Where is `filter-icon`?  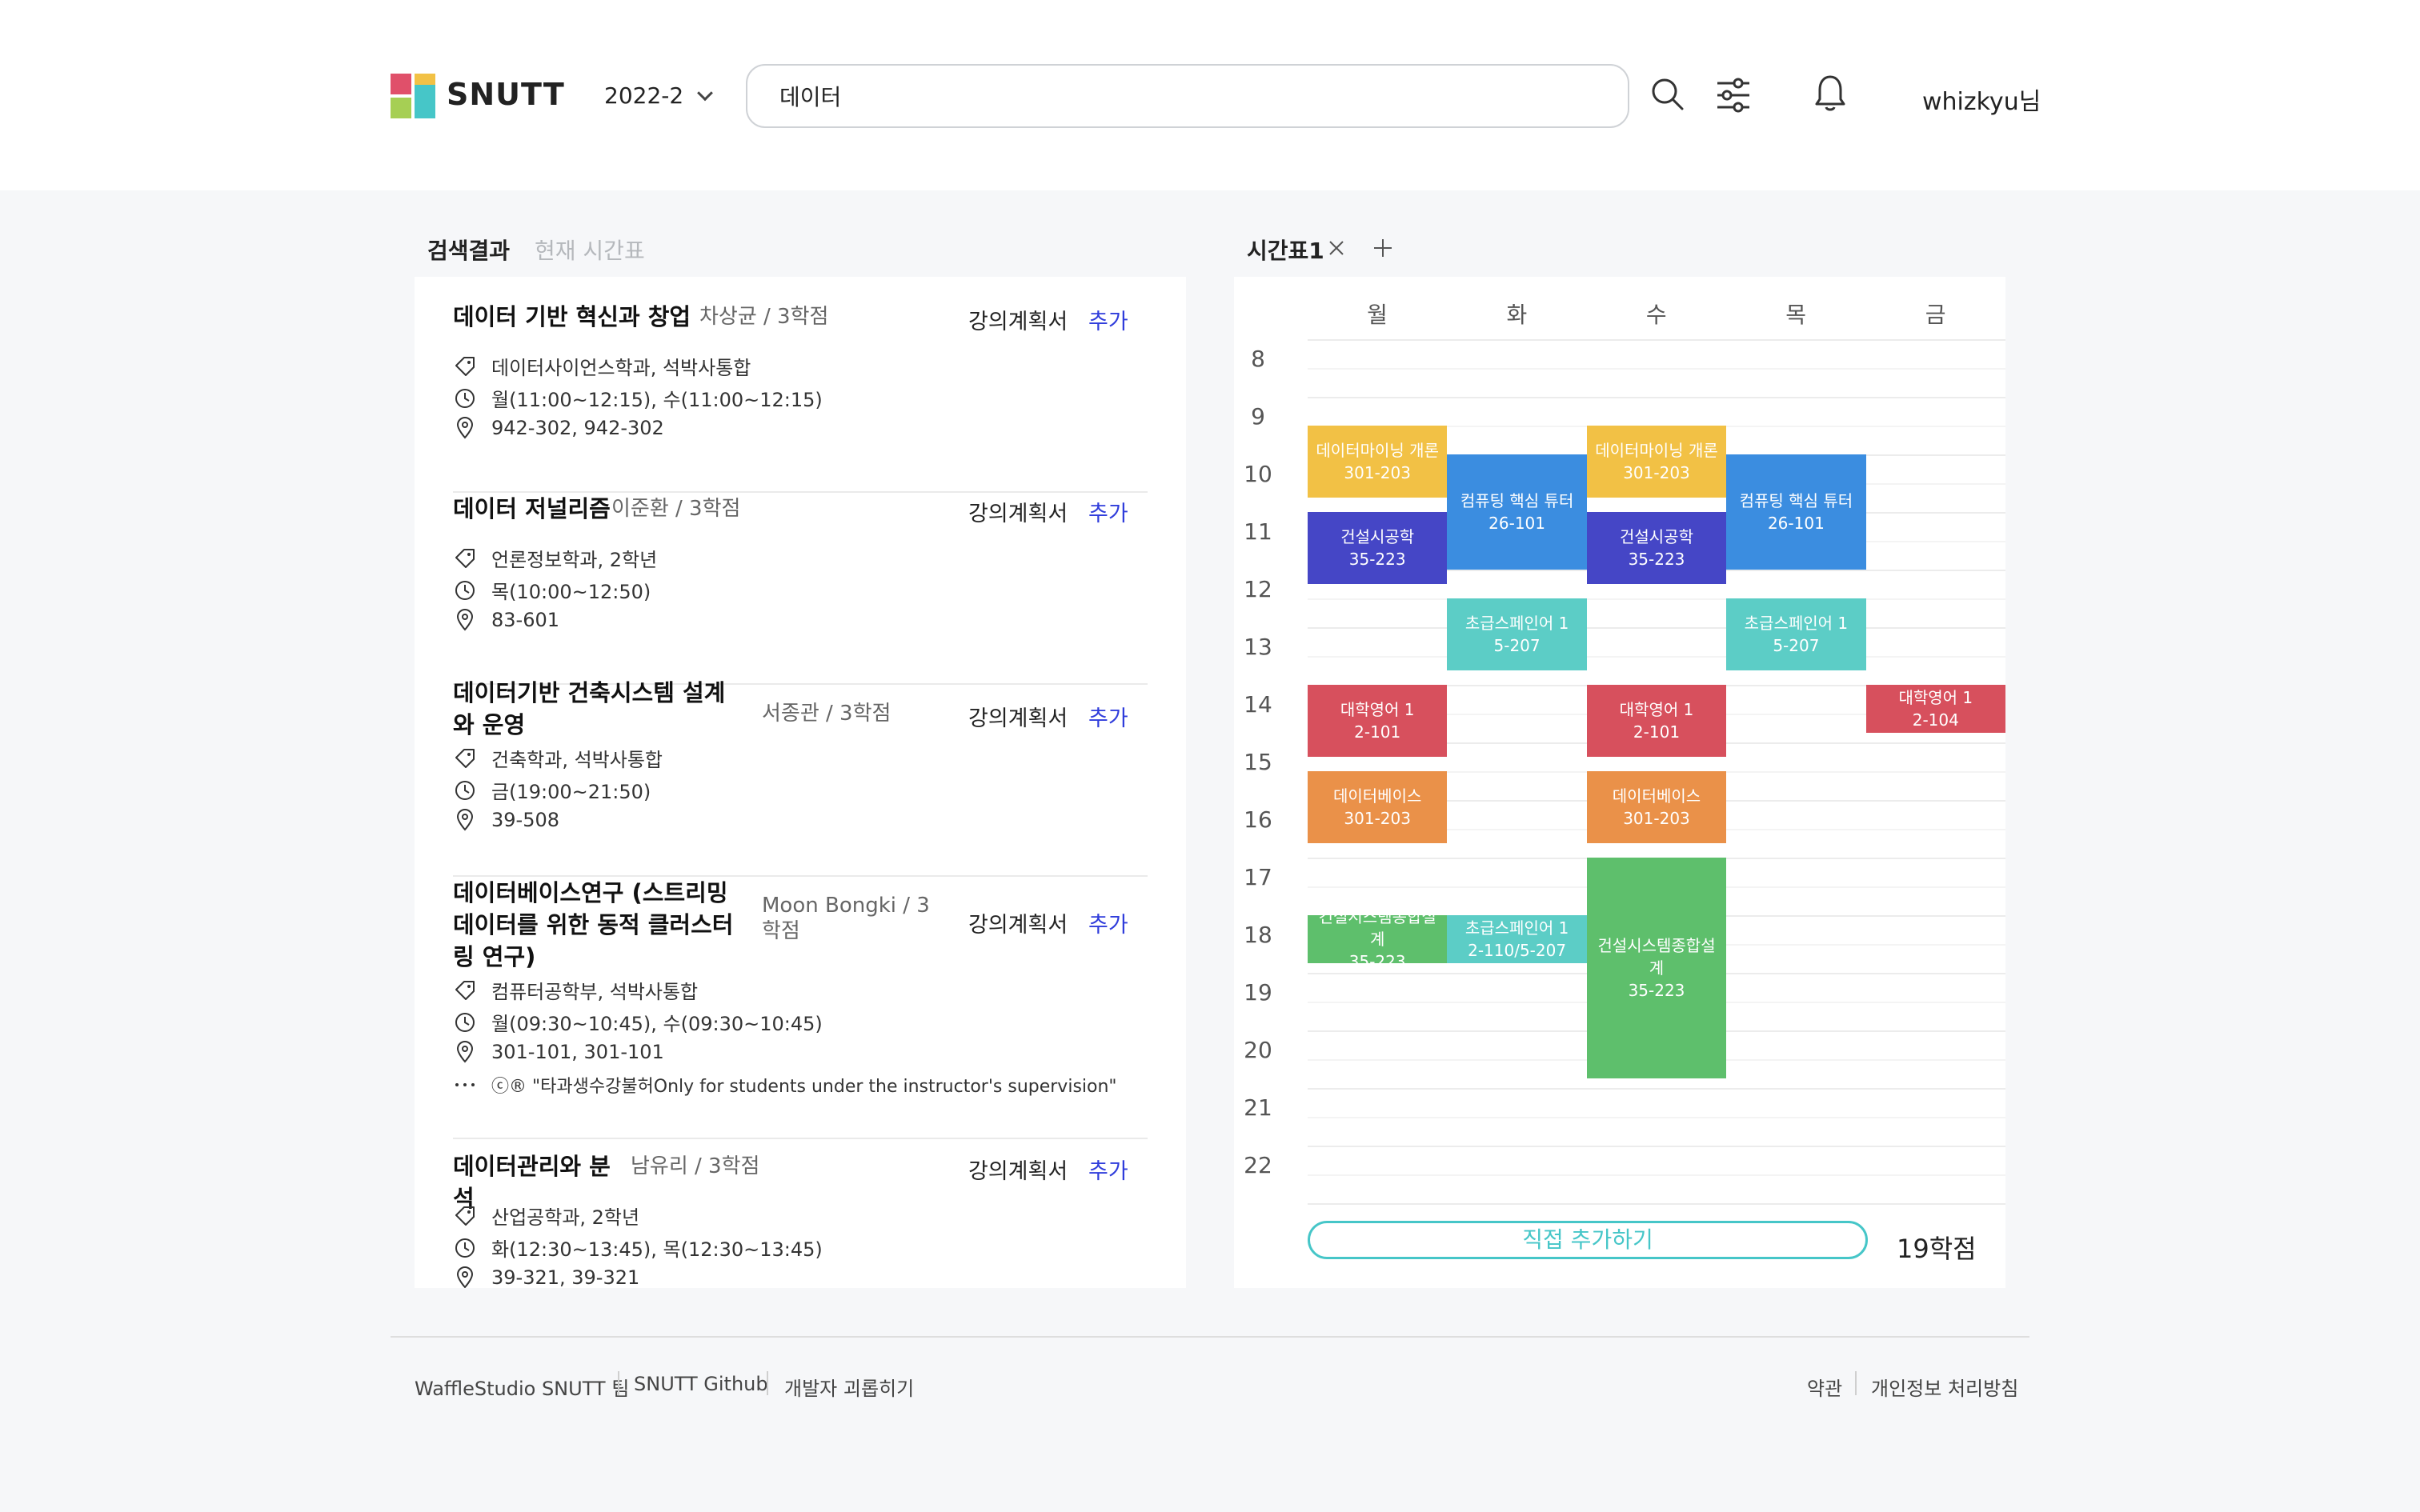 filter-icon is located at coordinates (1733, 97).